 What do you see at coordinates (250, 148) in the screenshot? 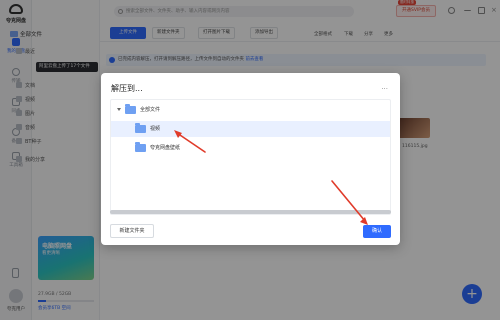
I see `tree-row-wallpaper: 夸克网盘壁纸` at bounding box center [250, 148].